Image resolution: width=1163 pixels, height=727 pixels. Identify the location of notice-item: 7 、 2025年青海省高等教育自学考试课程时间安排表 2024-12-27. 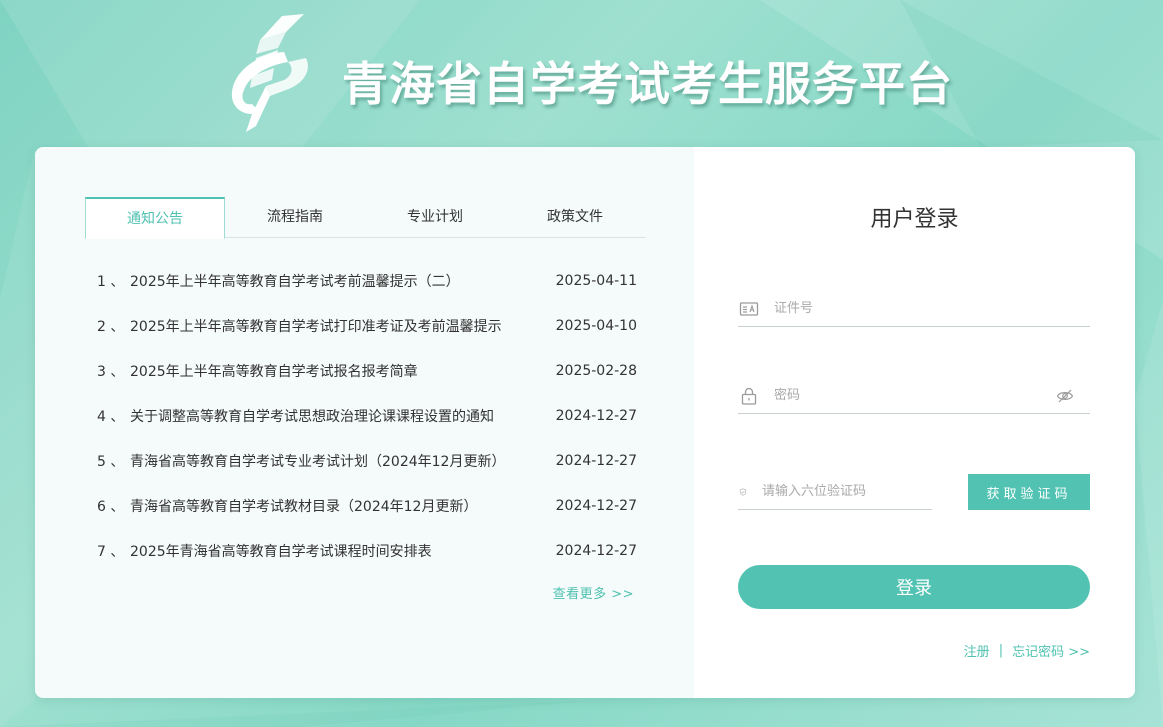
(367, 550).